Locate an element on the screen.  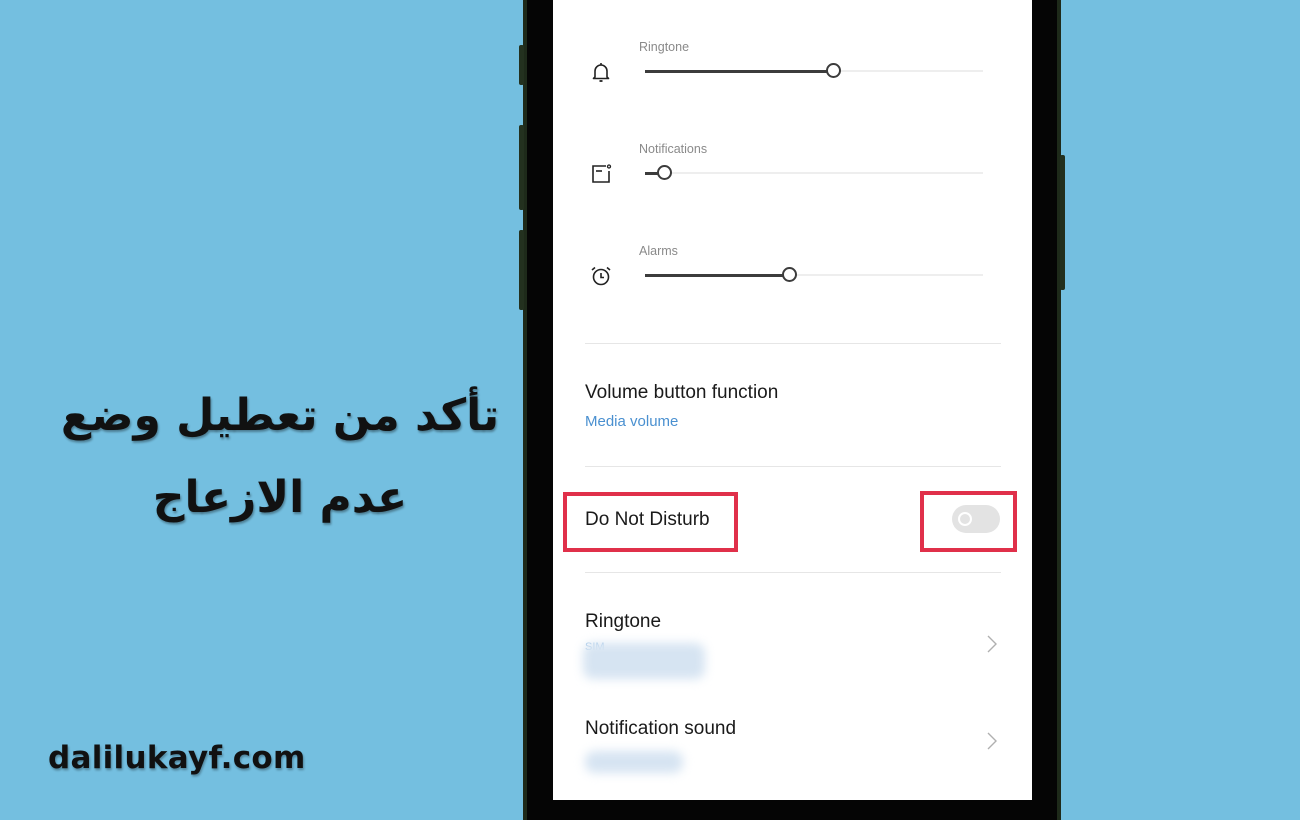
item-value: Media volume is located at coordinates (632, 421).